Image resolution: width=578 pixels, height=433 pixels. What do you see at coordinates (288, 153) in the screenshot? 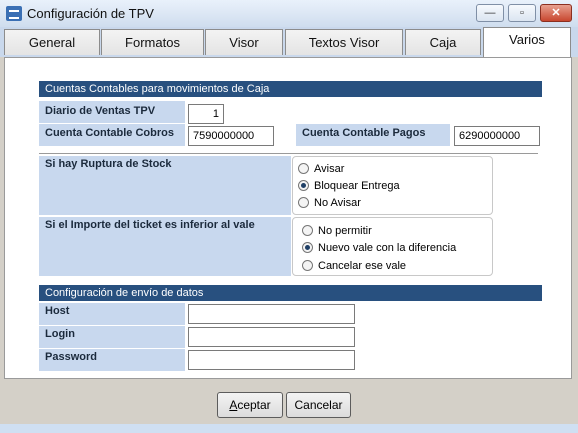
I see `divider` at bounding box center [288, 153].